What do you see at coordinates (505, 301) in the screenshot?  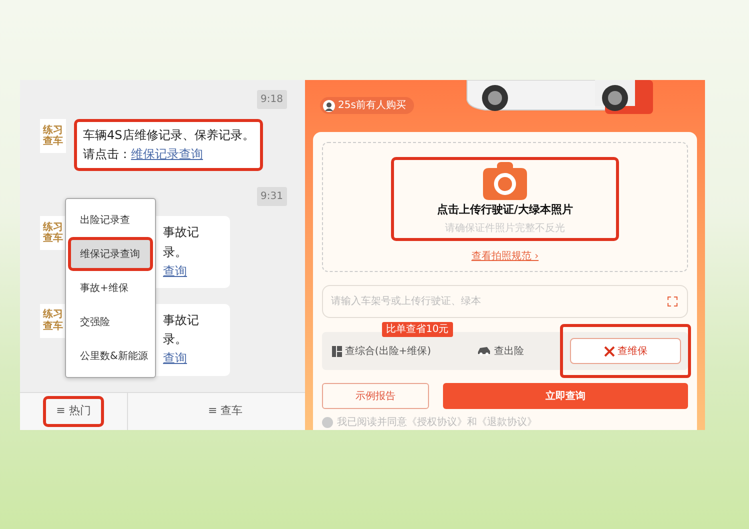 I see `vin-input-field: 请输入车架号或上传行驶证、绿本` at bounding box center [505, 301].